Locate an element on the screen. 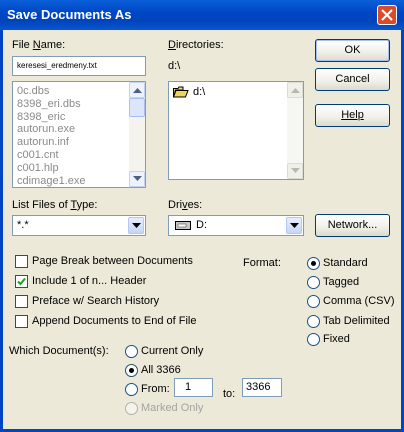  radio-label: Current Only is located at coordinates (172, 351).